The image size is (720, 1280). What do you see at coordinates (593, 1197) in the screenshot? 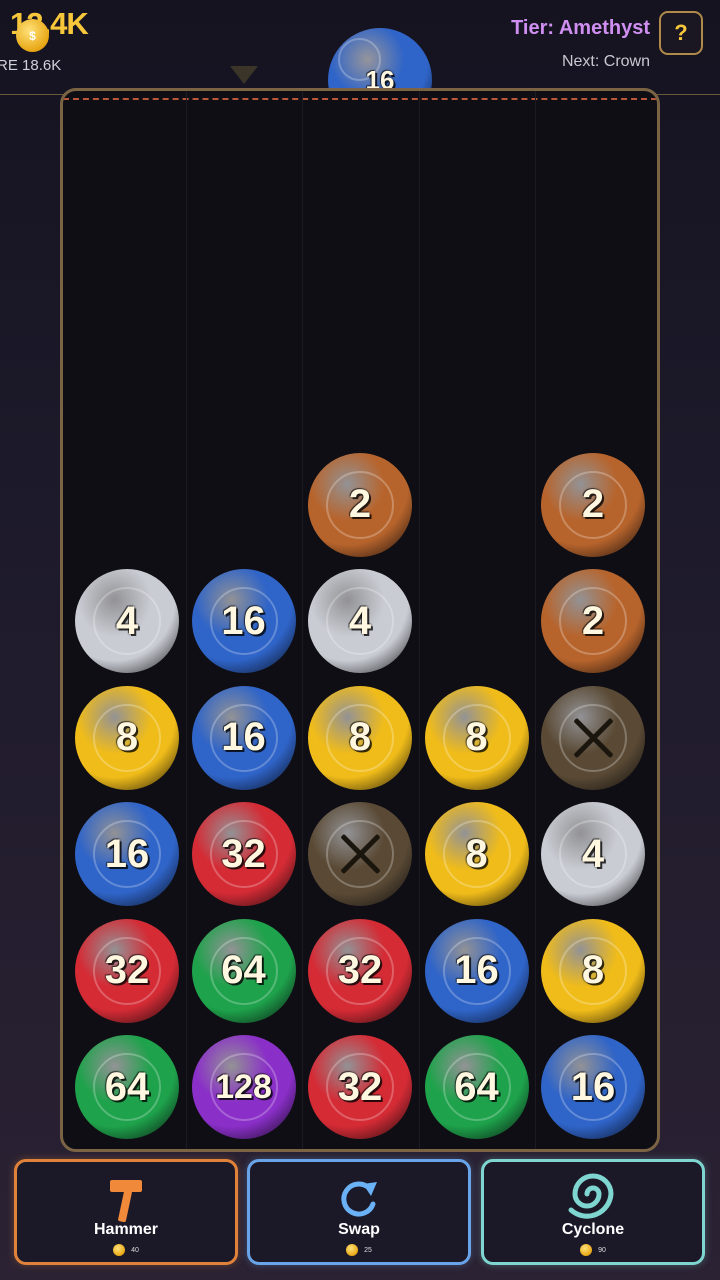
I see `cyclone-icon` at bounding box center [593, 1197].